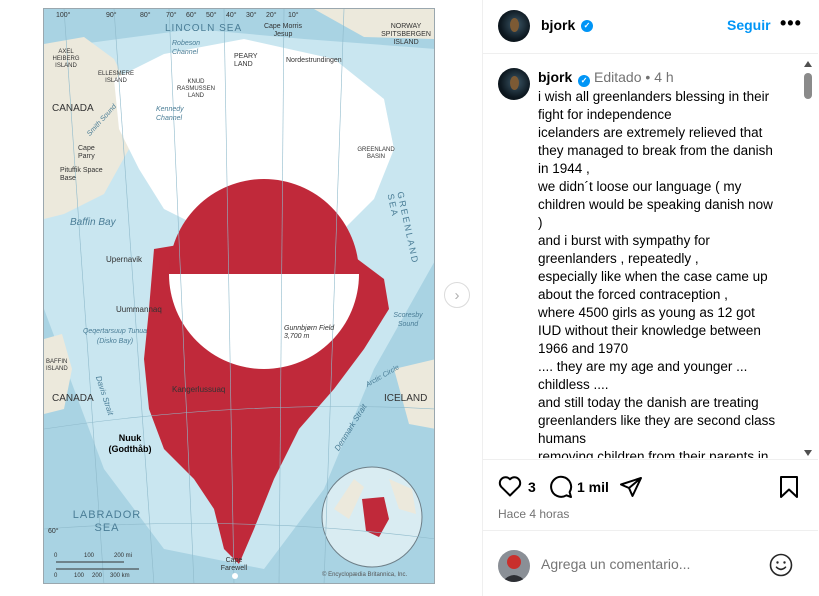 The height and width of the screenshot is (596, 819). Describe the element at coordinates (115, 77) in the screenshot. I see `map-label: ELLESMERE ISLAND` at that location.